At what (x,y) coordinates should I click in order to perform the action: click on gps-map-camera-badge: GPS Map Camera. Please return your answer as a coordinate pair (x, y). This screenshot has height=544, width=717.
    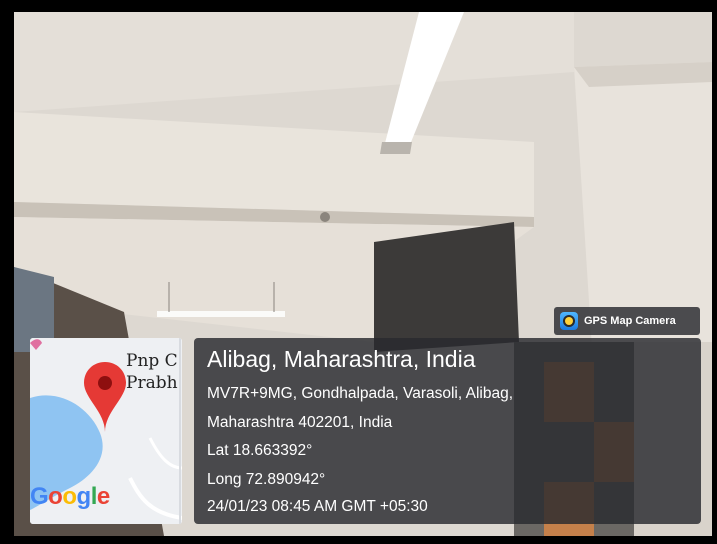
    Looking at the image, I should click on (627, 321).